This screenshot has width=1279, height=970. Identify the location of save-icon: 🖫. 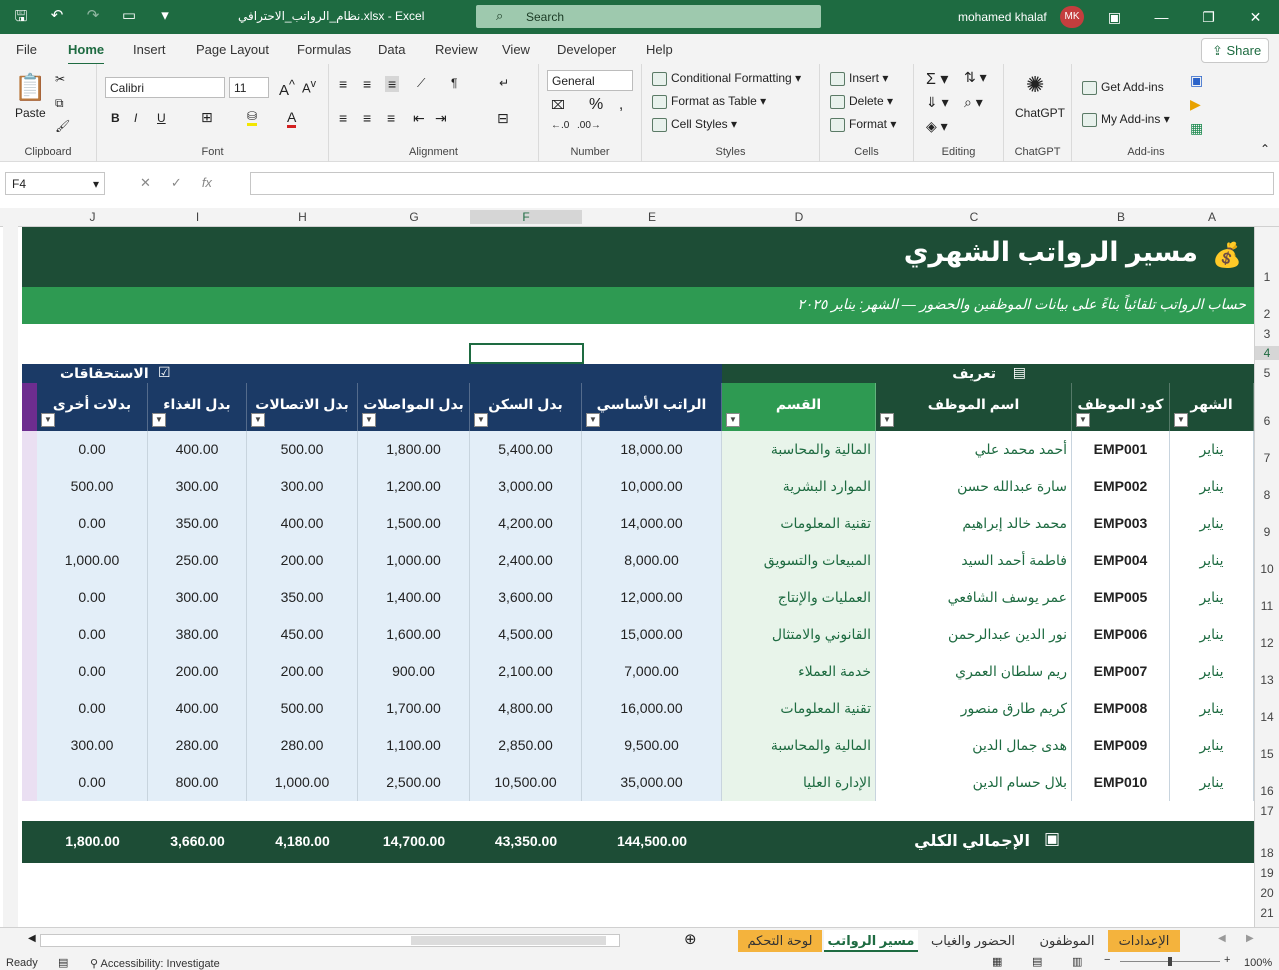
(21, 18).